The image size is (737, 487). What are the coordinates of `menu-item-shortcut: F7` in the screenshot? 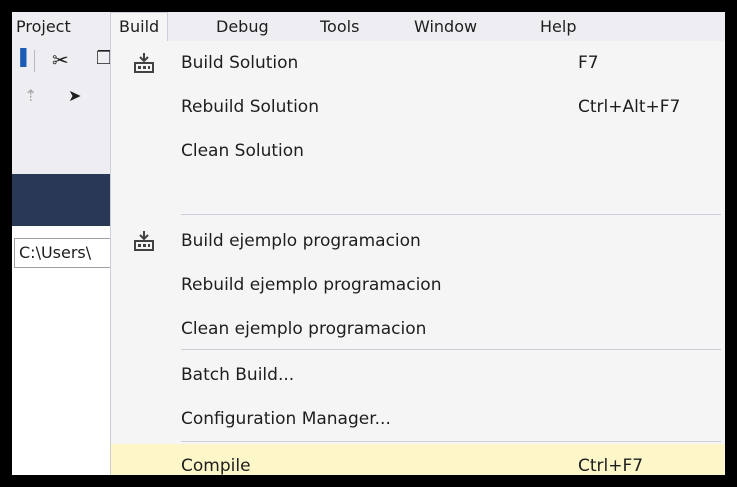 It's located at (588, 63).